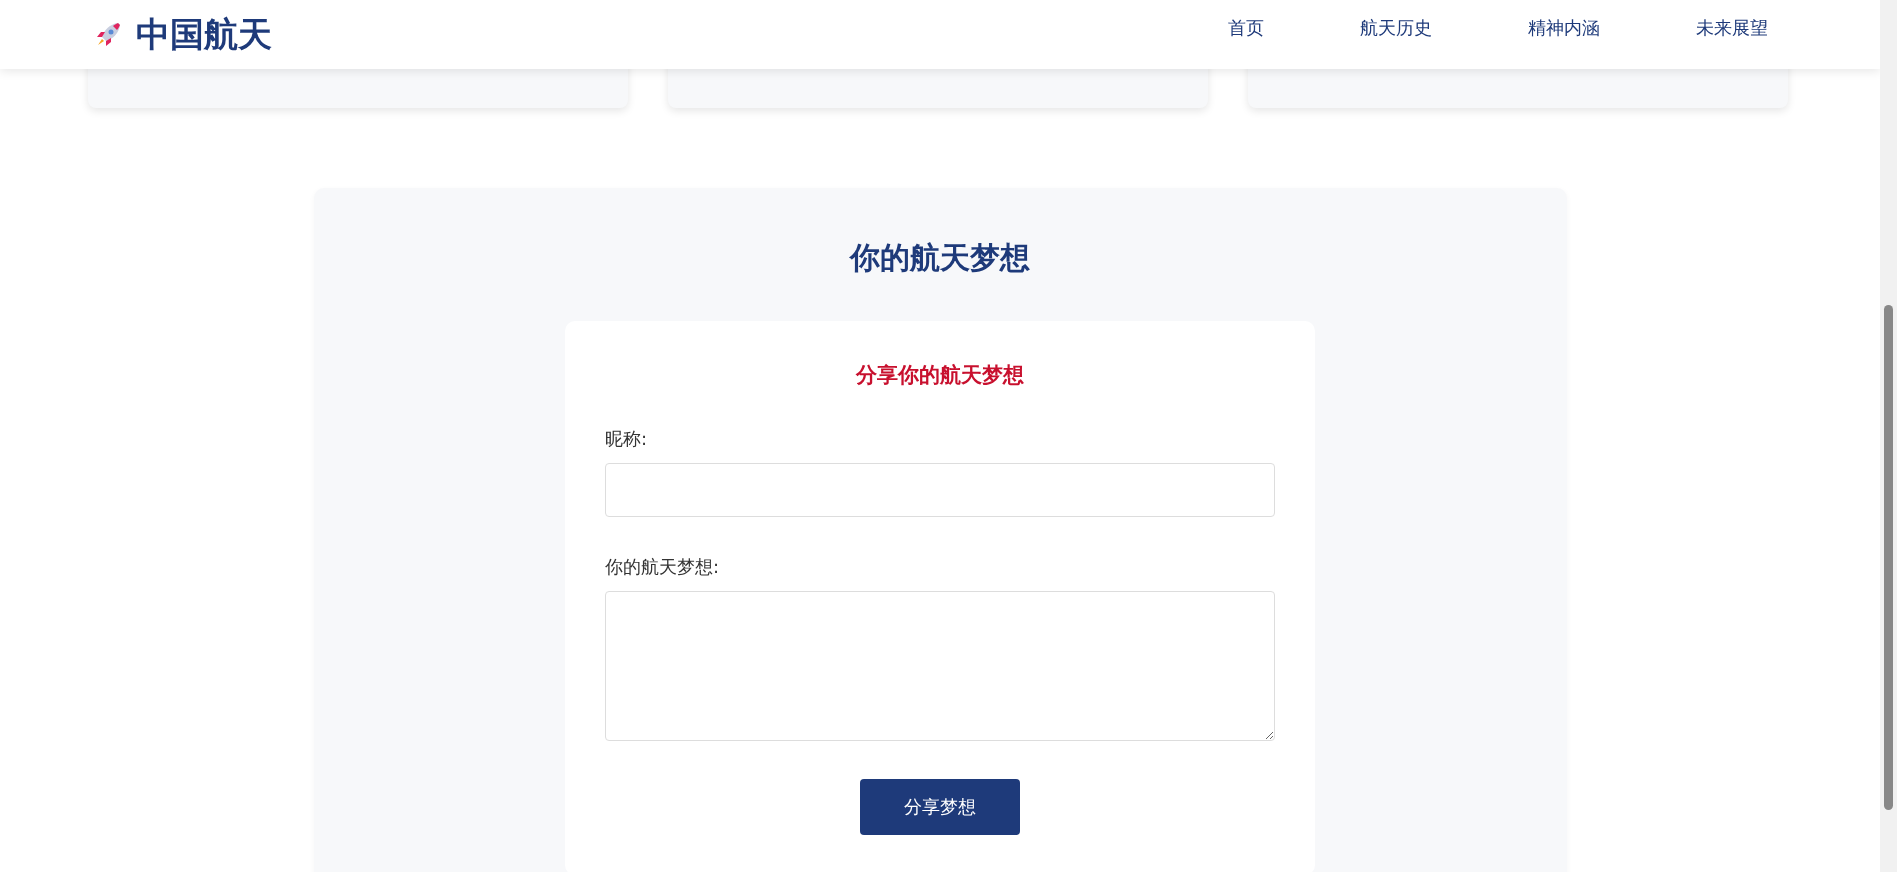 The image size is (1897, 872). Describe the element at coordinates (663, 567) in the screenshot. I see `field-label: 你的航天梦想:` at that location.